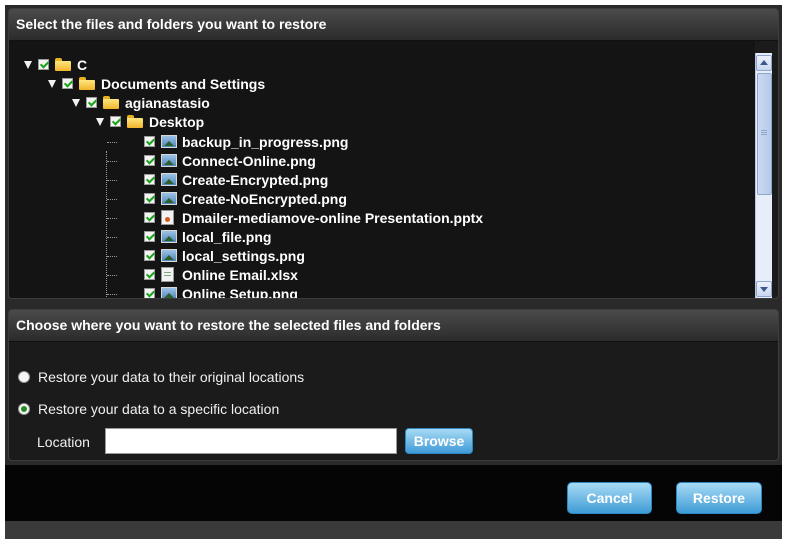 This screenshot has width=787, height=542. What do you see at coordinates (177, 121) in the screenshot?
I see `tree-item-label: Desktop` at bounding box center [177, 121].